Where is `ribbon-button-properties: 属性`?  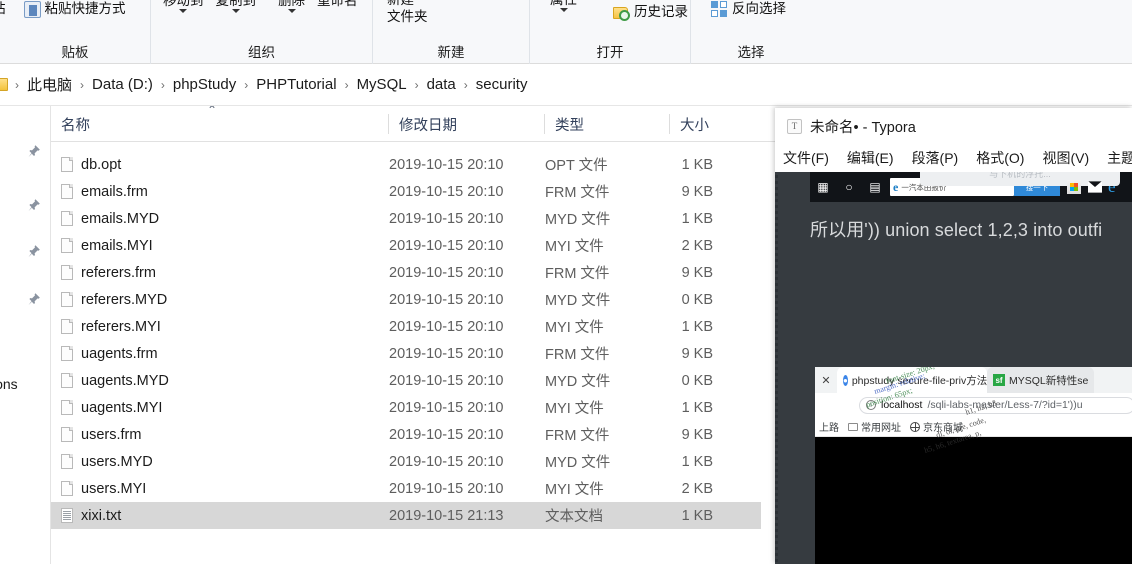
ribbon-button-properties: 属性 is located at coordinates (563, 6).